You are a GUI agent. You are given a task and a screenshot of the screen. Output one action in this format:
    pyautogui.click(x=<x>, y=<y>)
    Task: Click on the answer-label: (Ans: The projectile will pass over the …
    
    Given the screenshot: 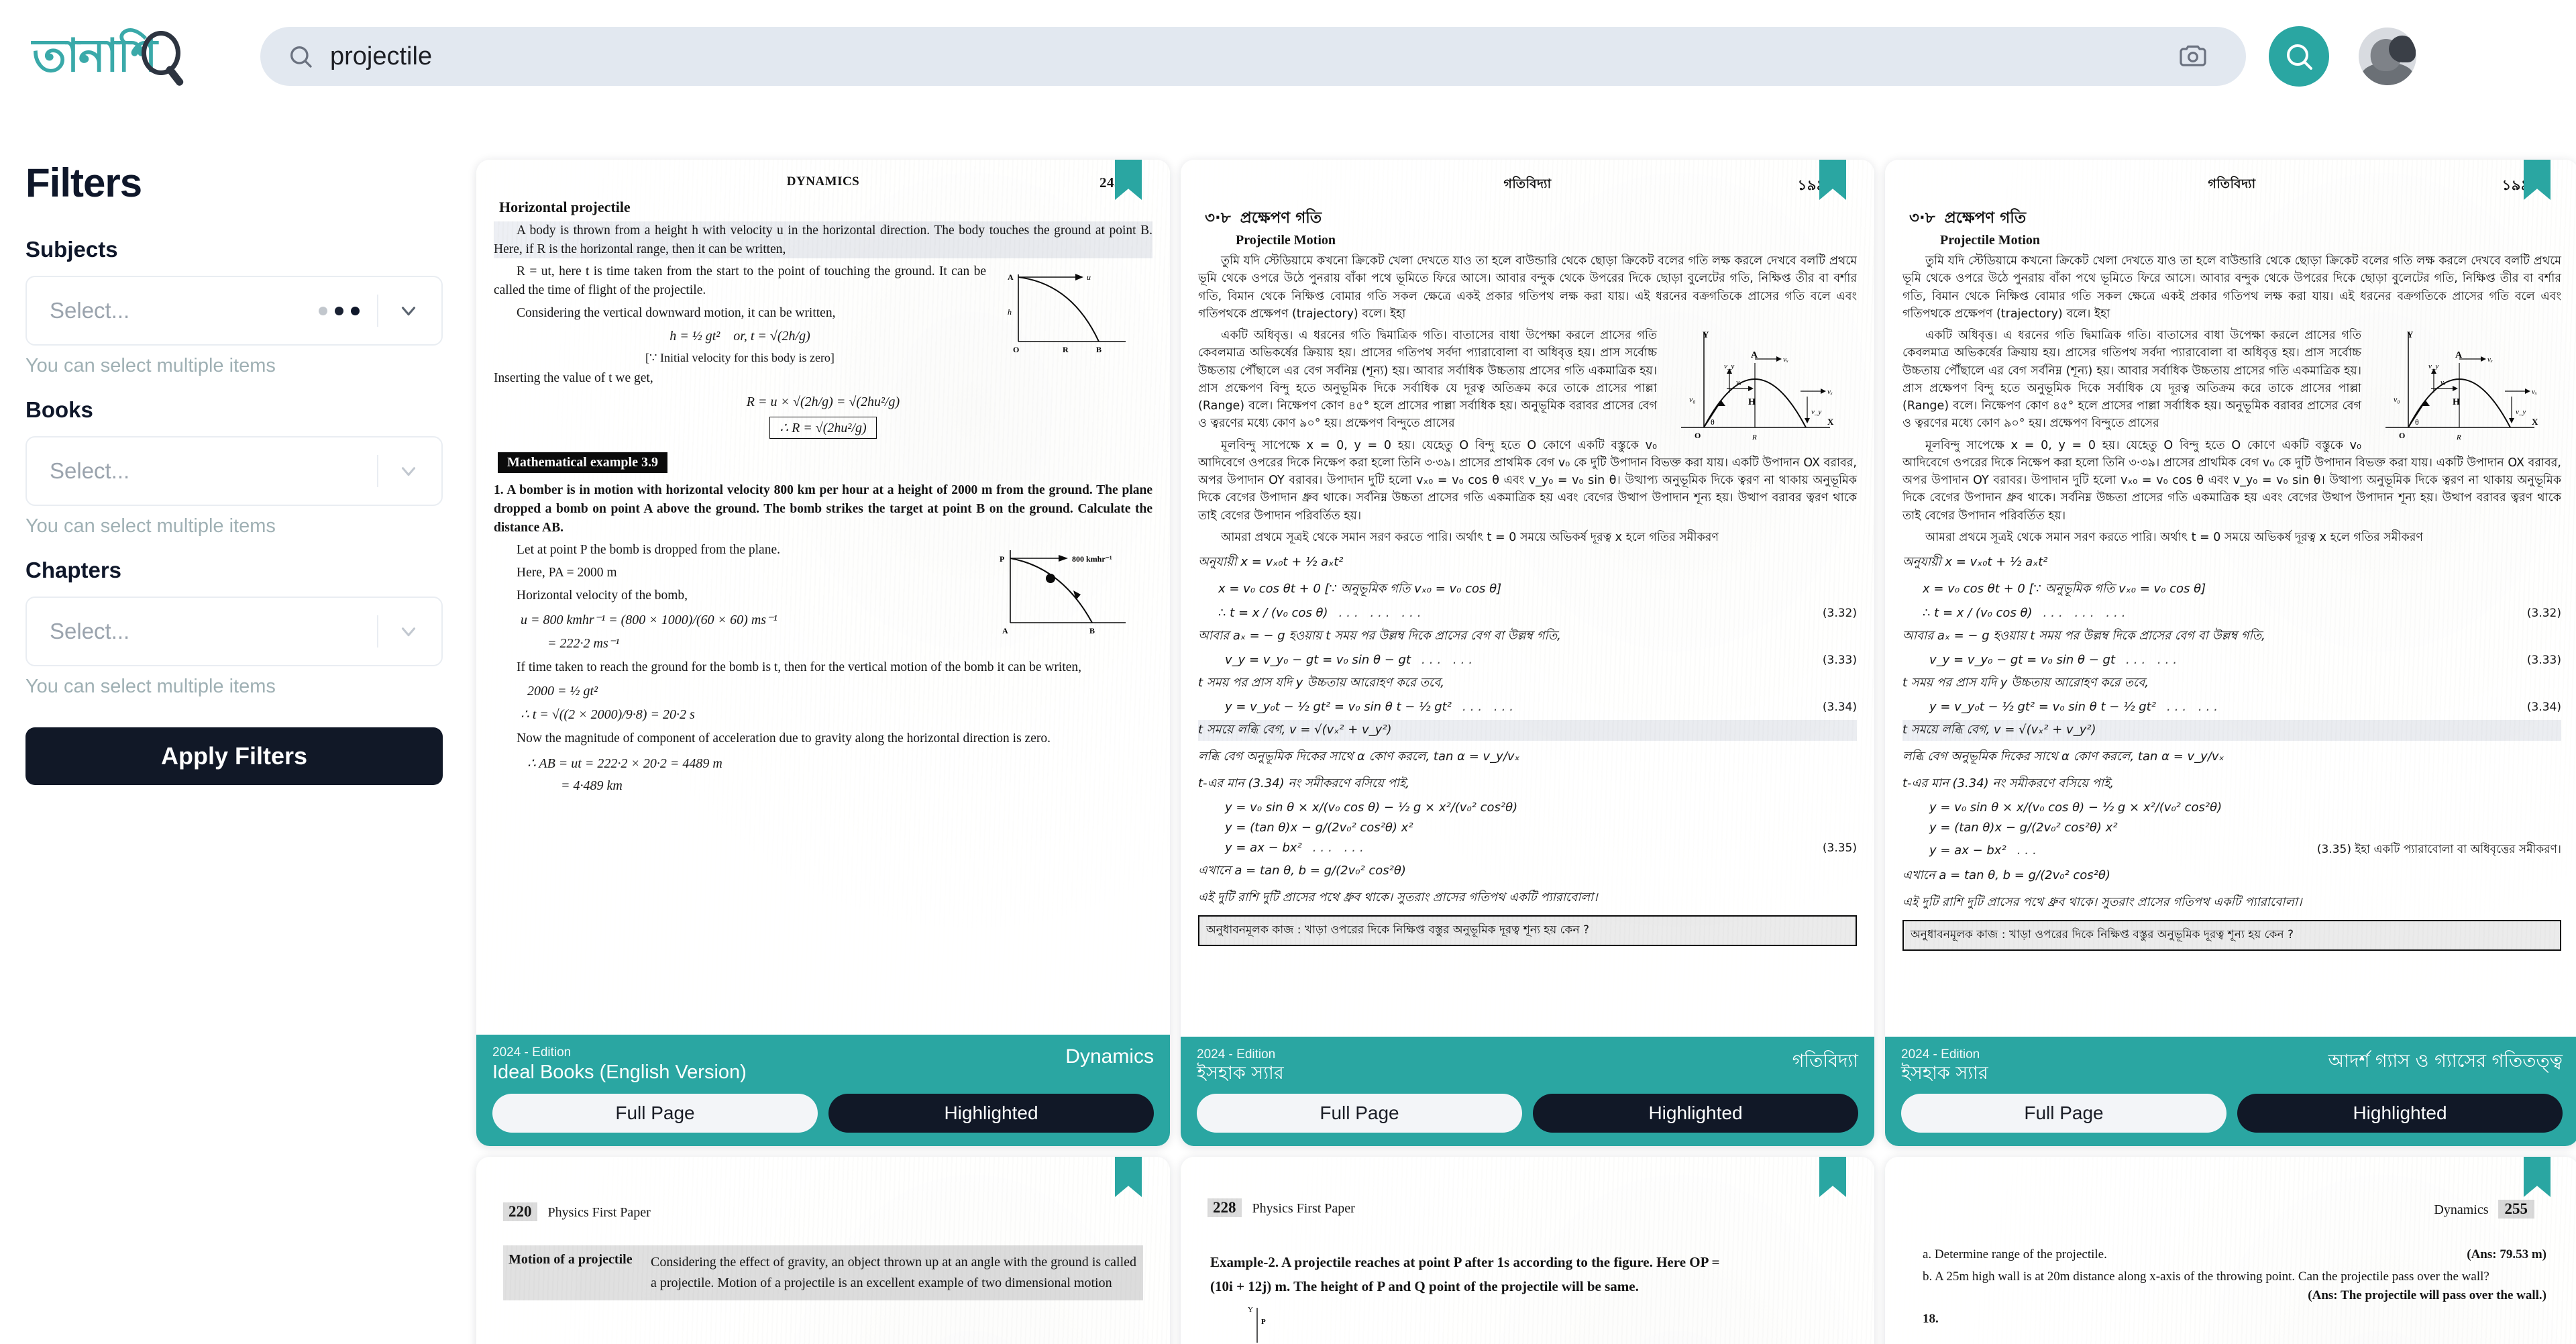 What is the action you would take?
    pyautogui.click(x=2427, y=1295)
    